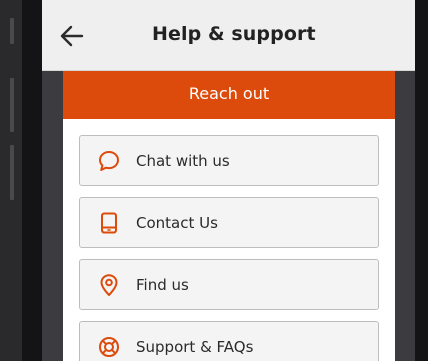 The width and height of the screenshot is (428, 361). I want to click on phone-icon, so click(109, 223).